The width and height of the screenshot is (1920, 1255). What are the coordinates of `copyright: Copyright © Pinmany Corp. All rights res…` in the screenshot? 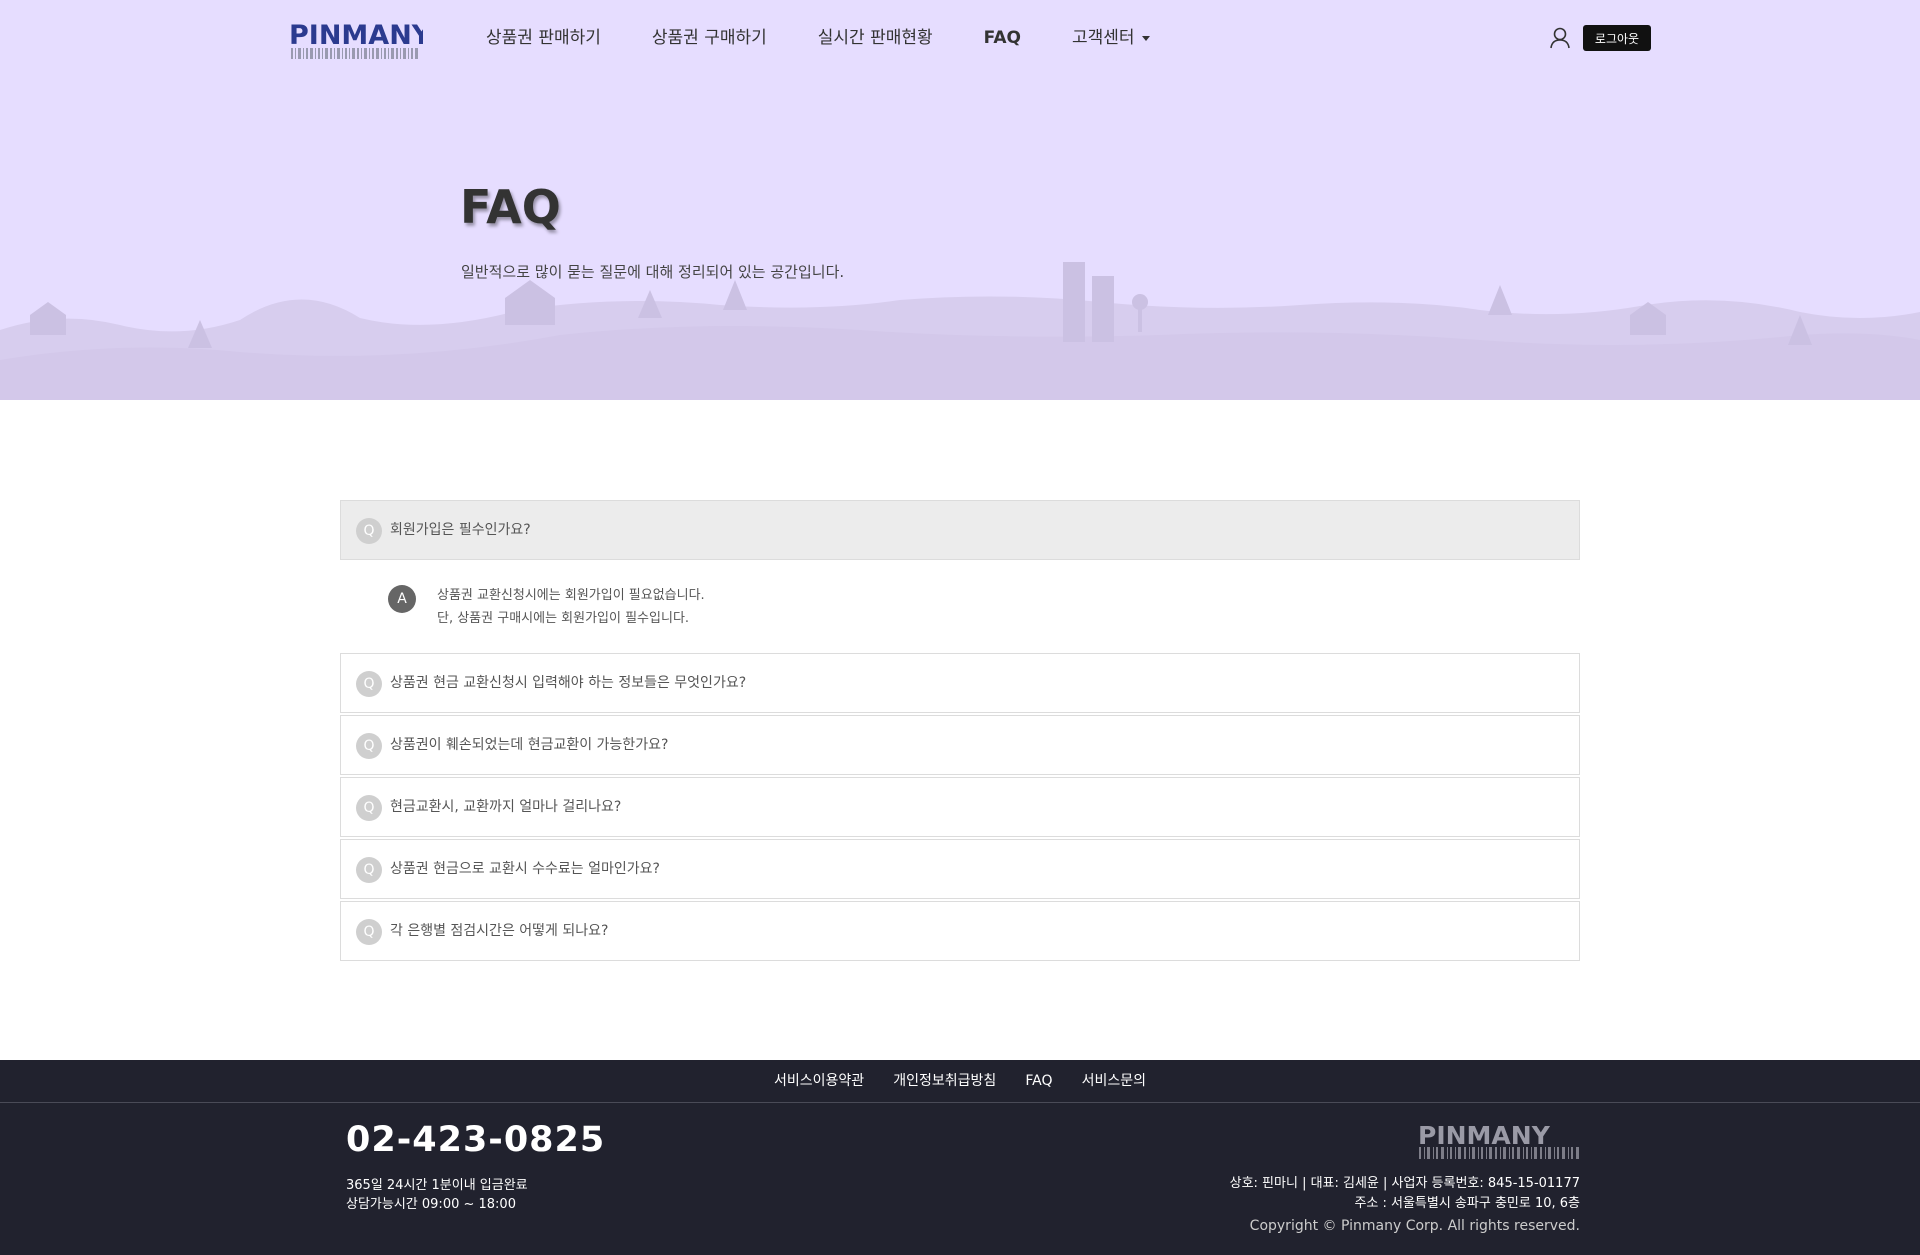 It's located at (1414, 1226).